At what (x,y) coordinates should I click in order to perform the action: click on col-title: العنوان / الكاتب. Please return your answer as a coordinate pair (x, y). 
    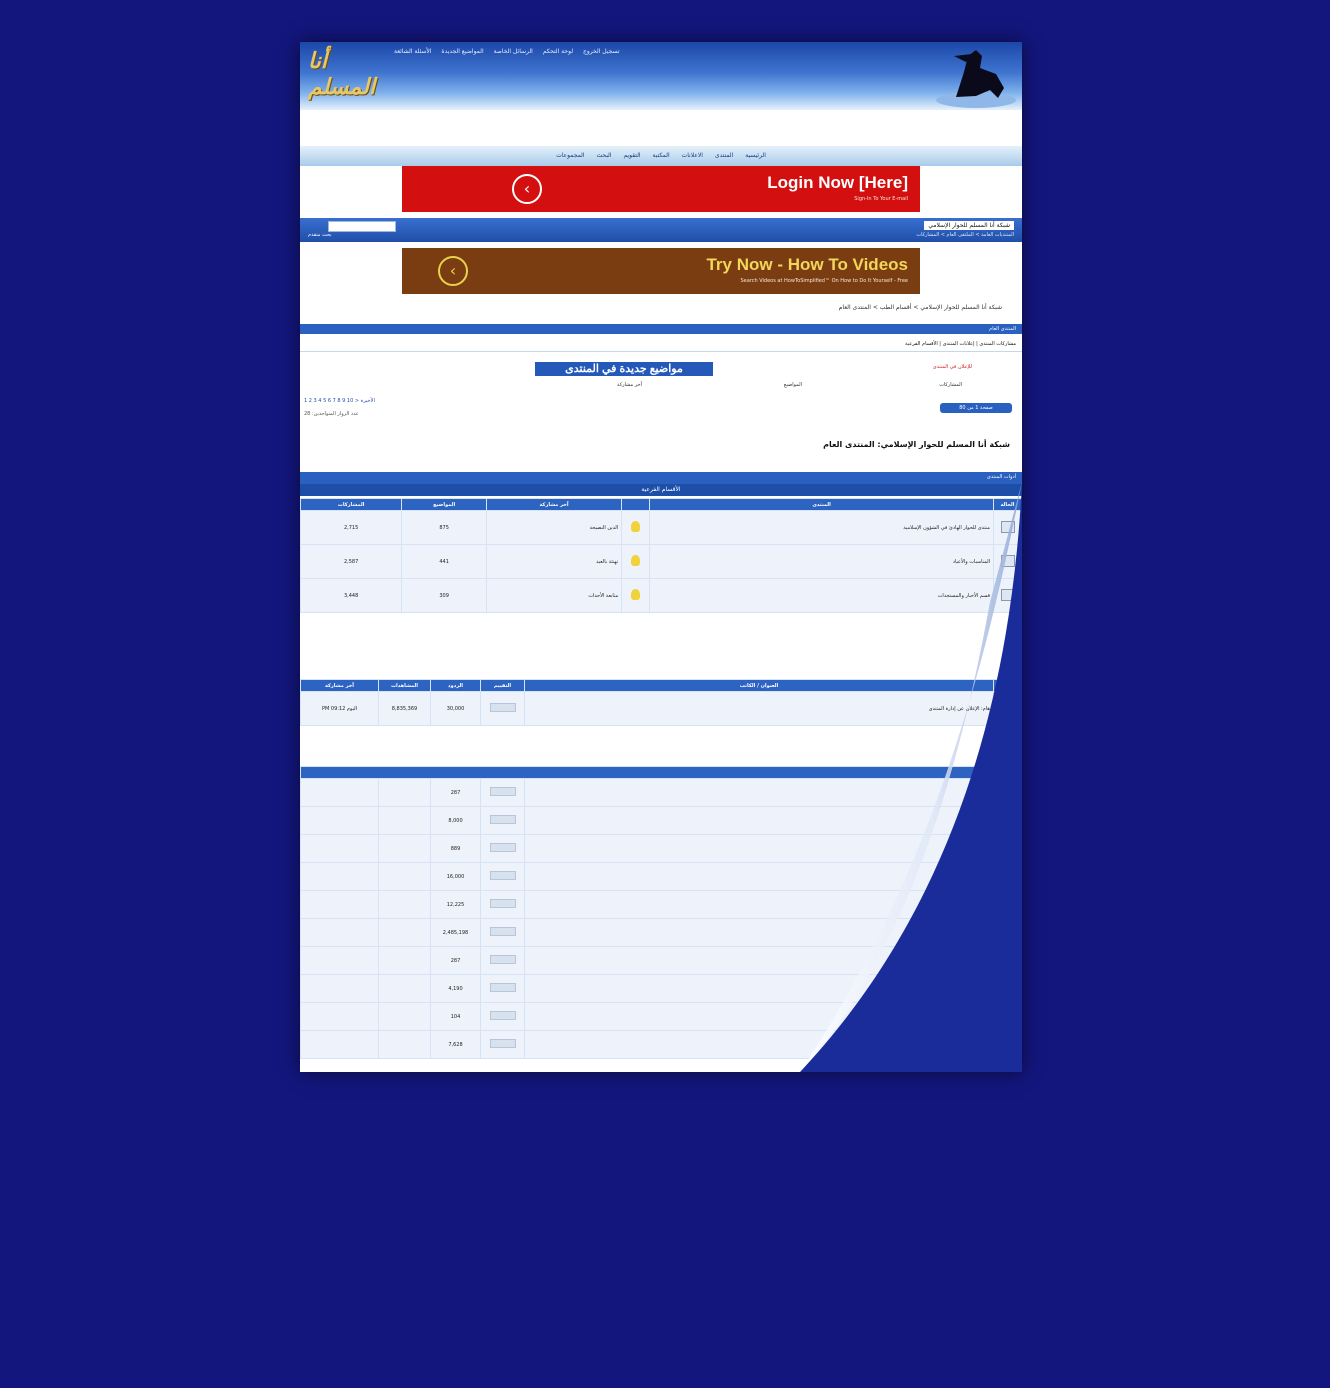
    Looking at the image, I should click on (759, 685).